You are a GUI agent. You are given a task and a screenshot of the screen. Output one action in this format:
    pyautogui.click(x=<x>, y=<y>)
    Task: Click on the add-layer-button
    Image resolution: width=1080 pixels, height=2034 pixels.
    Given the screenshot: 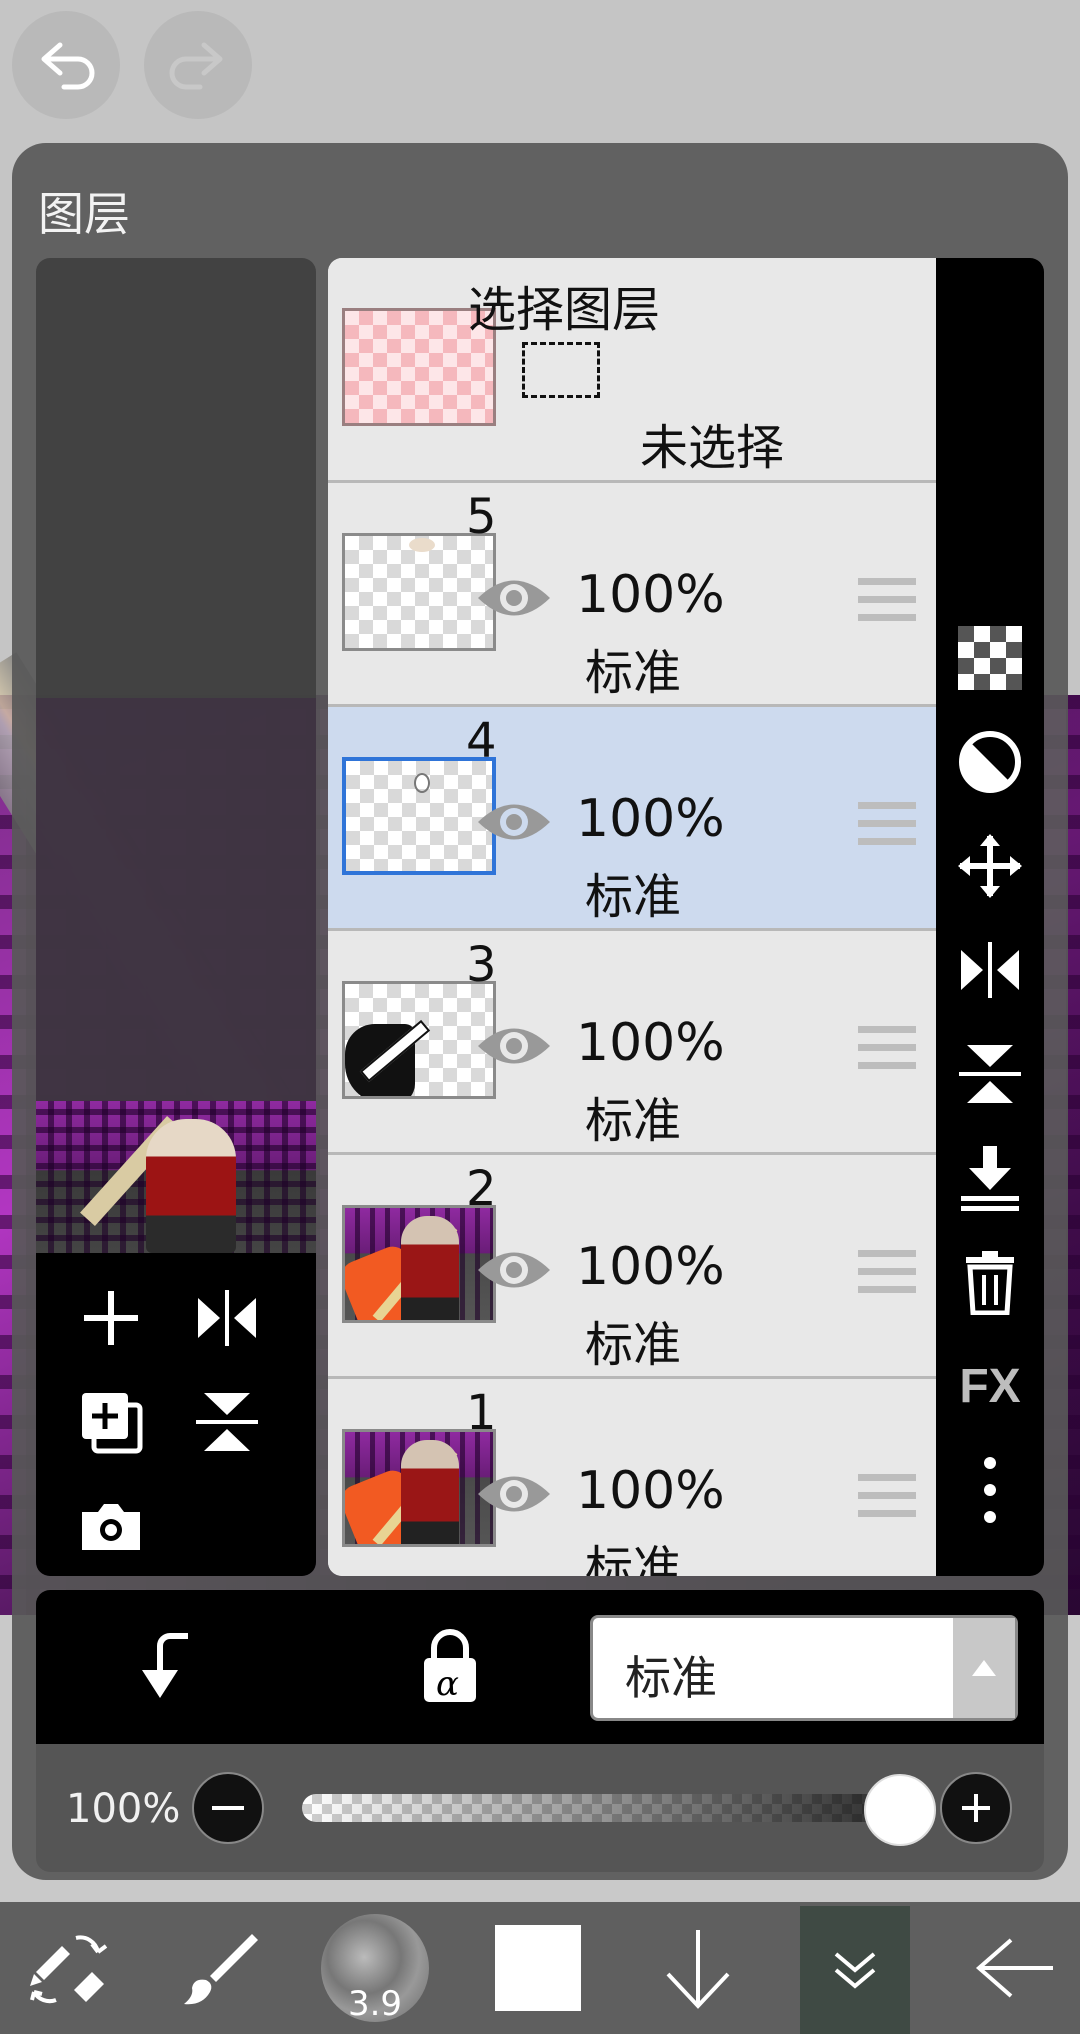 What is the action you would take?
    pyautogui.click(x=111, y=1318)
    